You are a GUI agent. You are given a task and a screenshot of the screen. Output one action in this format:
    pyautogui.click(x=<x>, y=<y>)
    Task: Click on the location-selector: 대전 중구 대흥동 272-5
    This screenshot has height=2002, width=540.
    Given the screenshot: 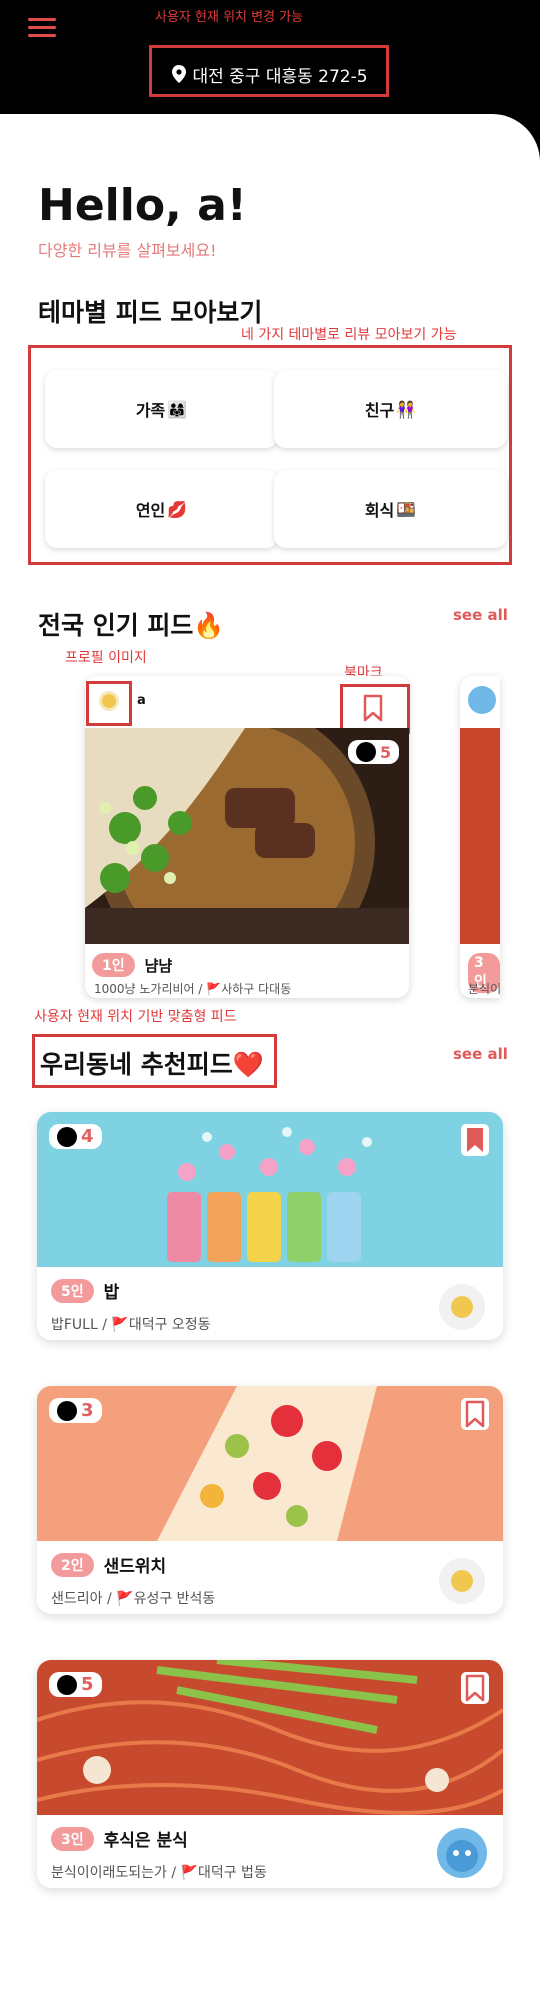 What is the action you would take?
    pyautogui.click(x=270, y=74)
    